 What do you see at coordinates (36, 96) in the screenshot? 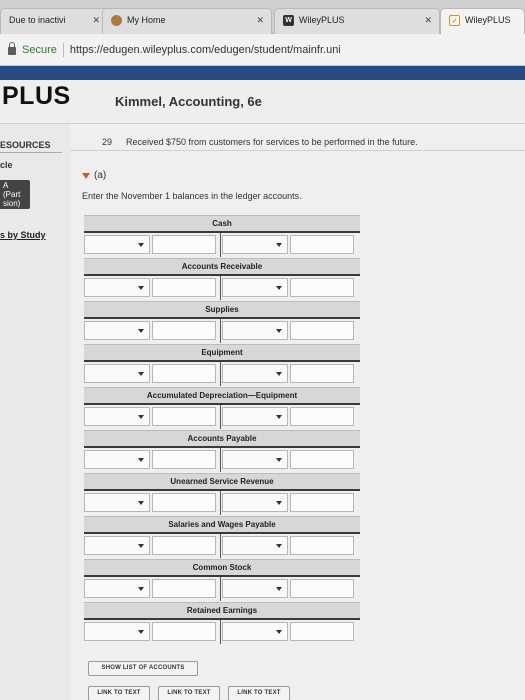
I see `wileyplus-logo: PLUS` at bounding box center [36, 96].